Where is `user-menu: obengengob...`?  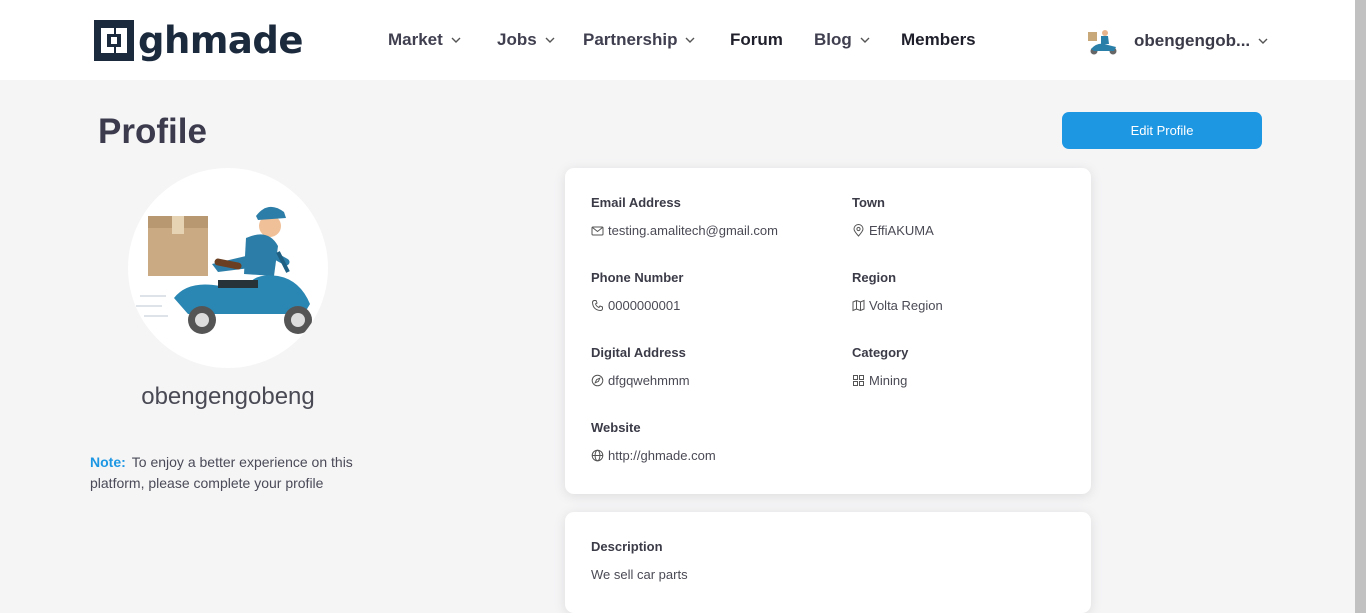
user-menu: obengengob... is located at coordinates (1177, 41).